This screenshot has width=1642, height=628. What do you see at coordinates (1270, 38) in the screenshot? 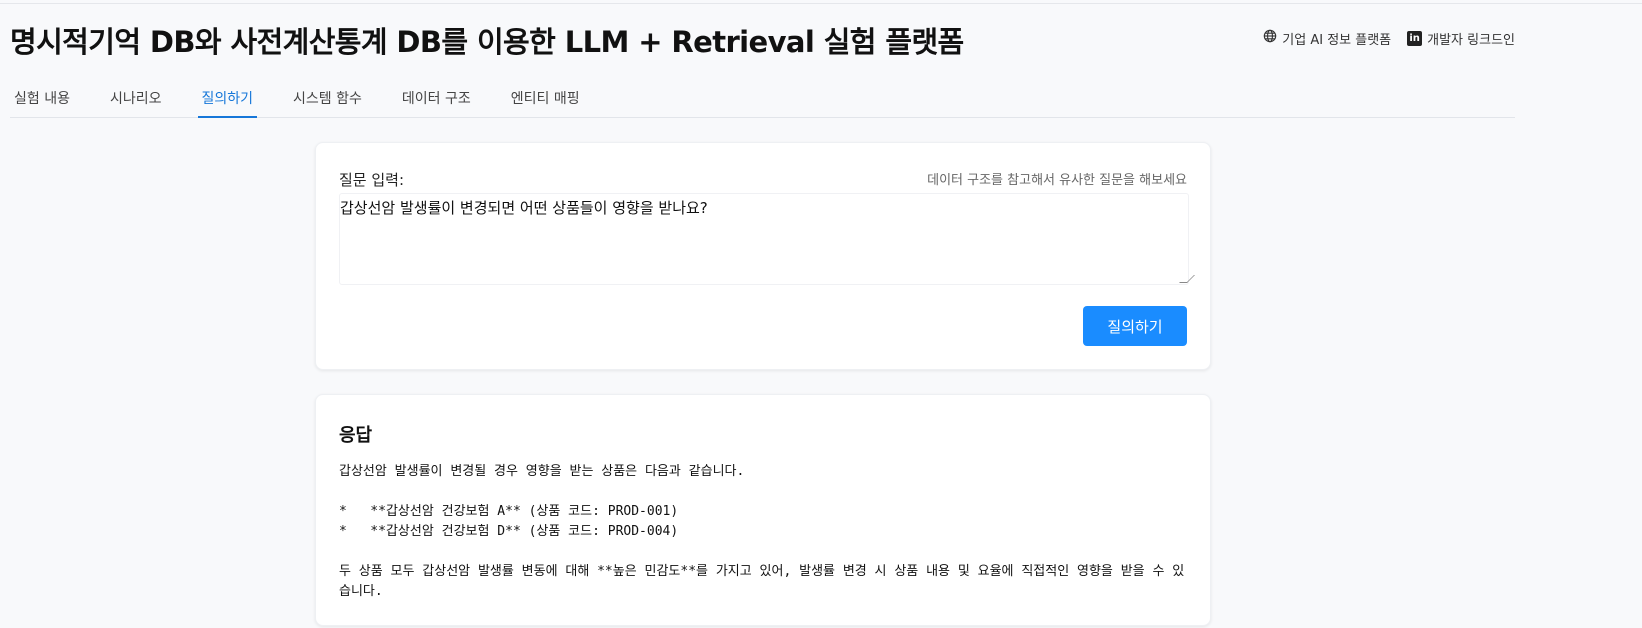
I see `globe-icon` at bounding box center [1270, 38].